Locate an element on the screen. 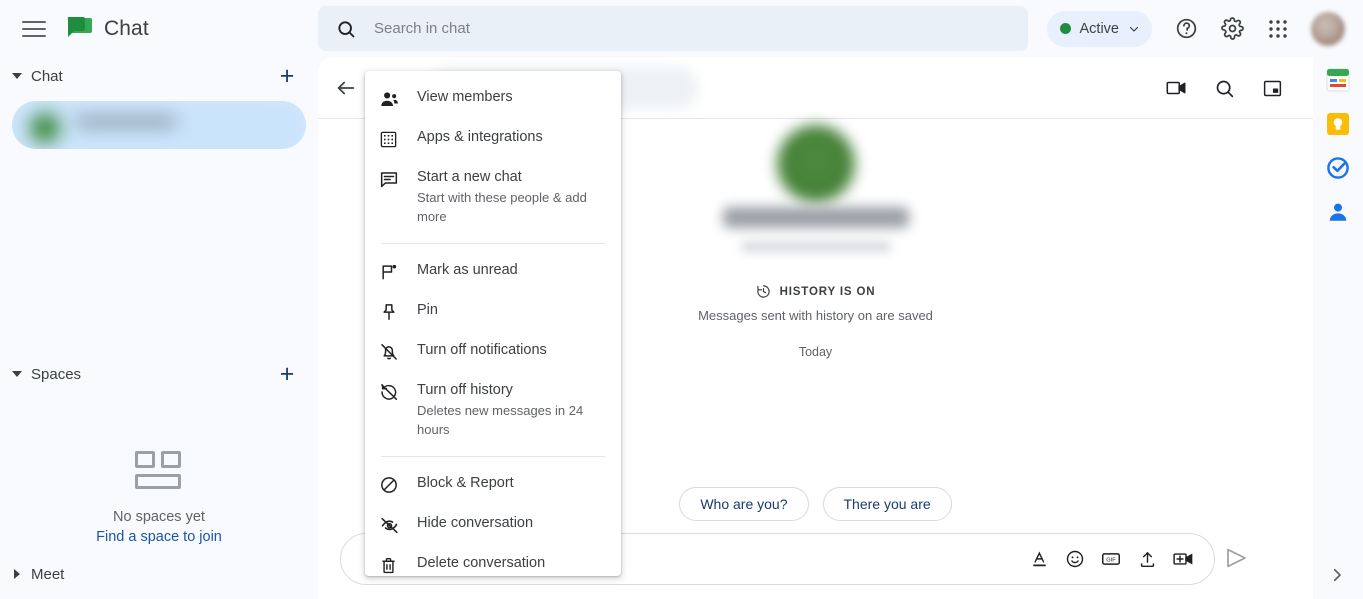  video-camera-icon is located at coordinates (1176, 88).